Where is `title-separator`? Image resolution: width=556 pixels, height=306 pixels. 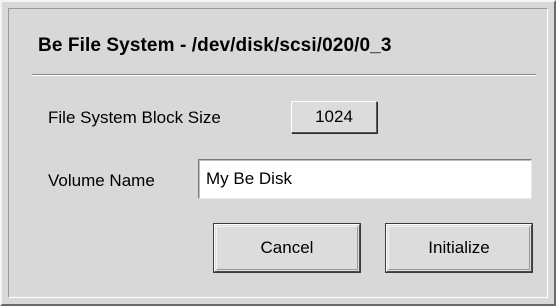
title-separator is located at coordinates (284, 75).